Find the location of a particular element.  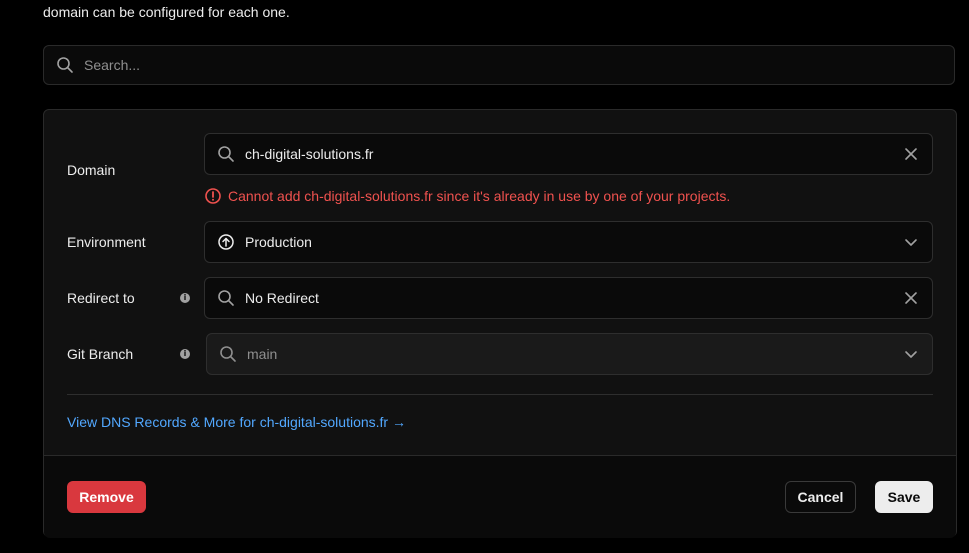

git-branch-placeholder: main is located at coordinates (574, 354).